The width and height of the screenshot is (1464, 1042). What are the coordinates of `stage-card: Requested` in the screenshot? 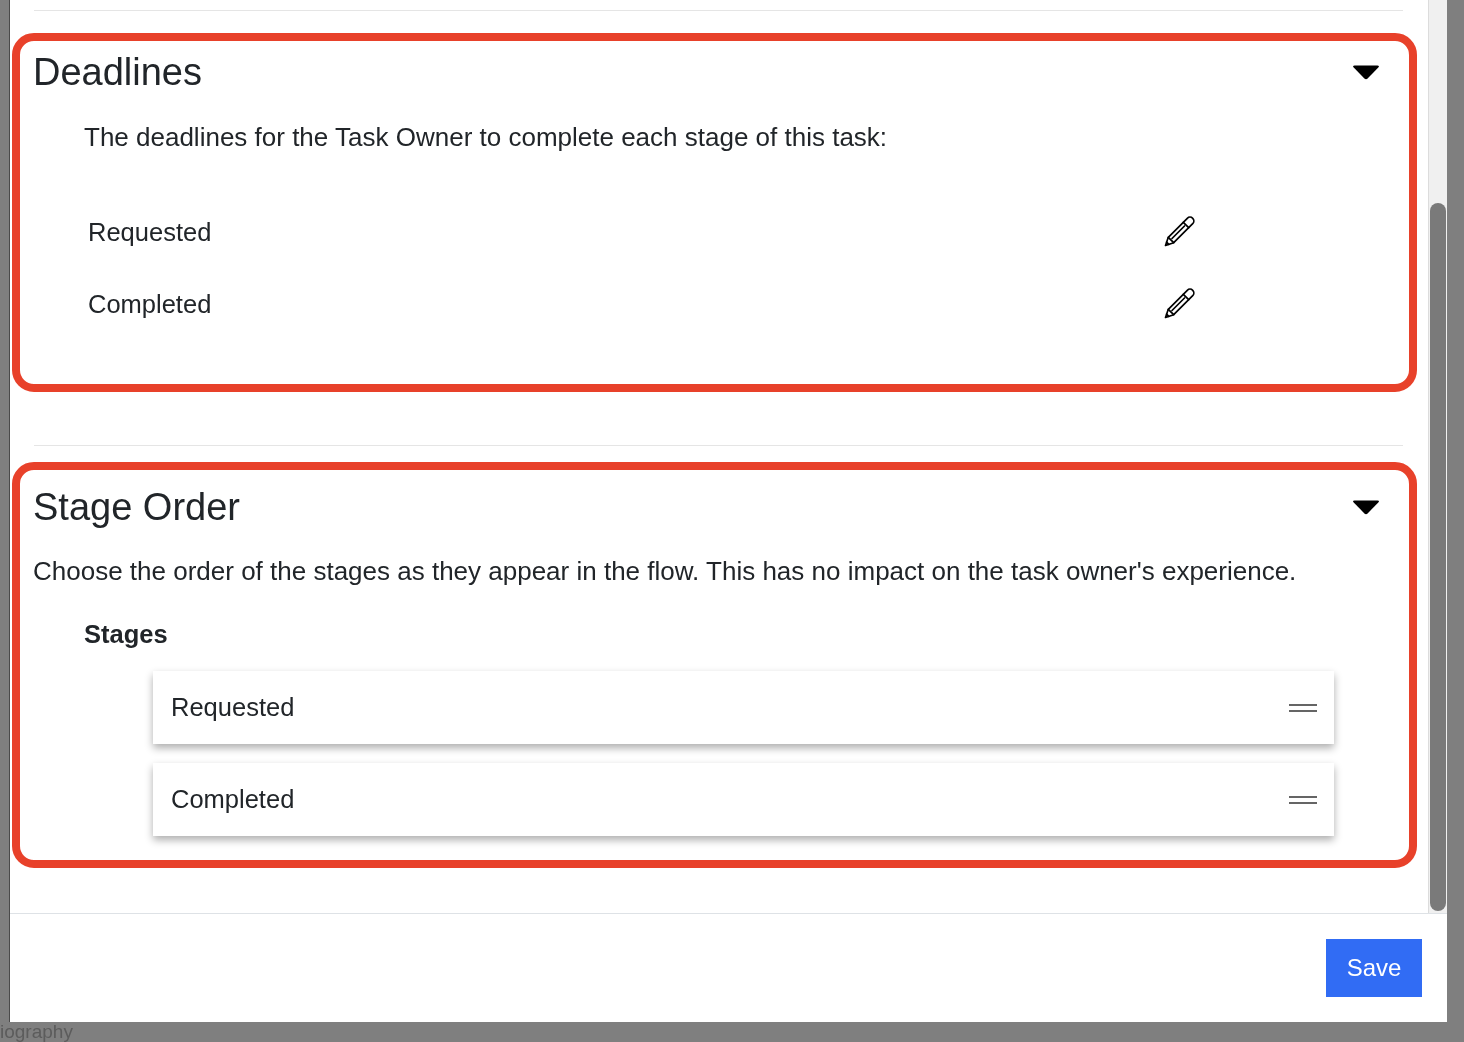 It's located at (743, 707).